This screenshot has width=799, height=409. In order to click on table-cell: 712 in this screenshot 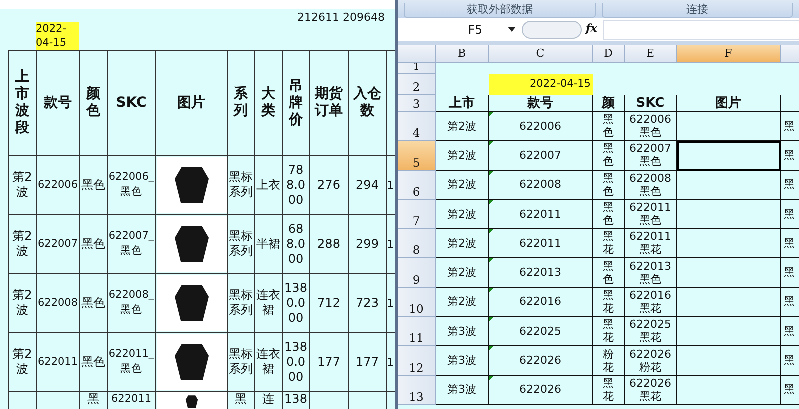, I will do `click(329, 303)`.